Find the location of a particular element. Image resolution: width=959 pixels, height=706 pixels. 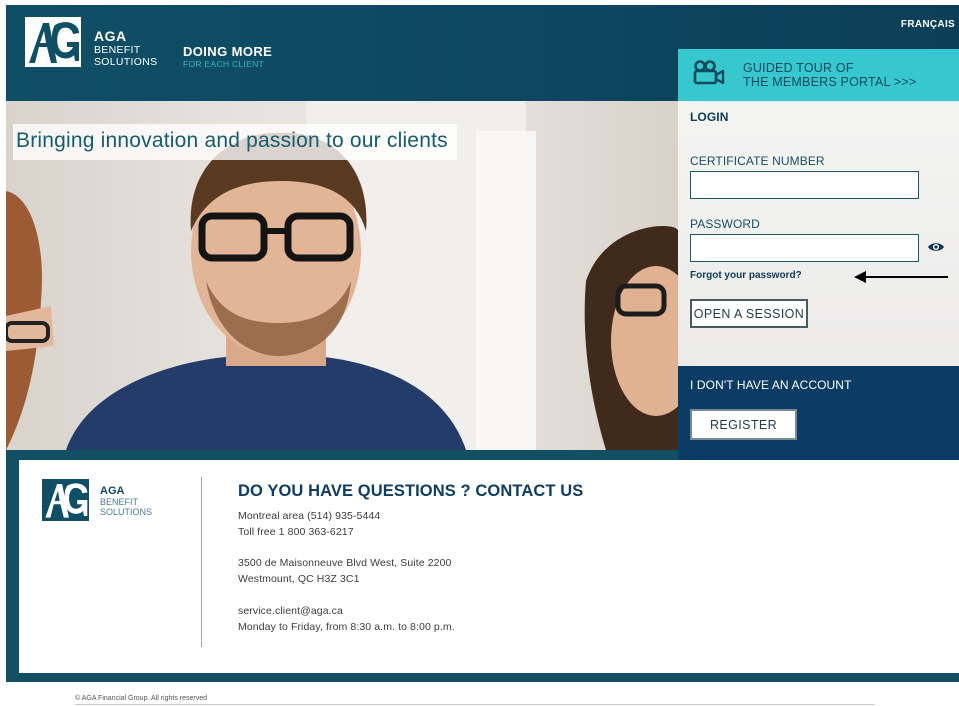

footer-brand-line-1: AGA is located at coordinates (112, 491).